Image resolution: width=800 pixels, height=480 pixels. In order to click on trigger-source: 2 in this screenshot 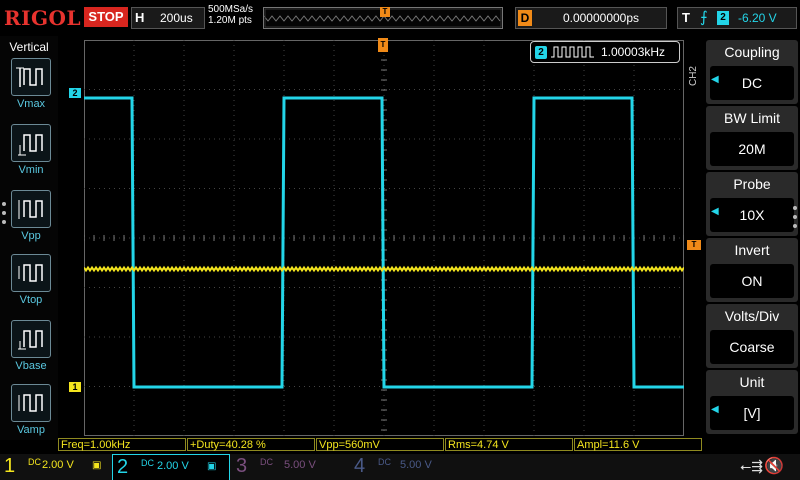, I will do `click(723, 18)`.